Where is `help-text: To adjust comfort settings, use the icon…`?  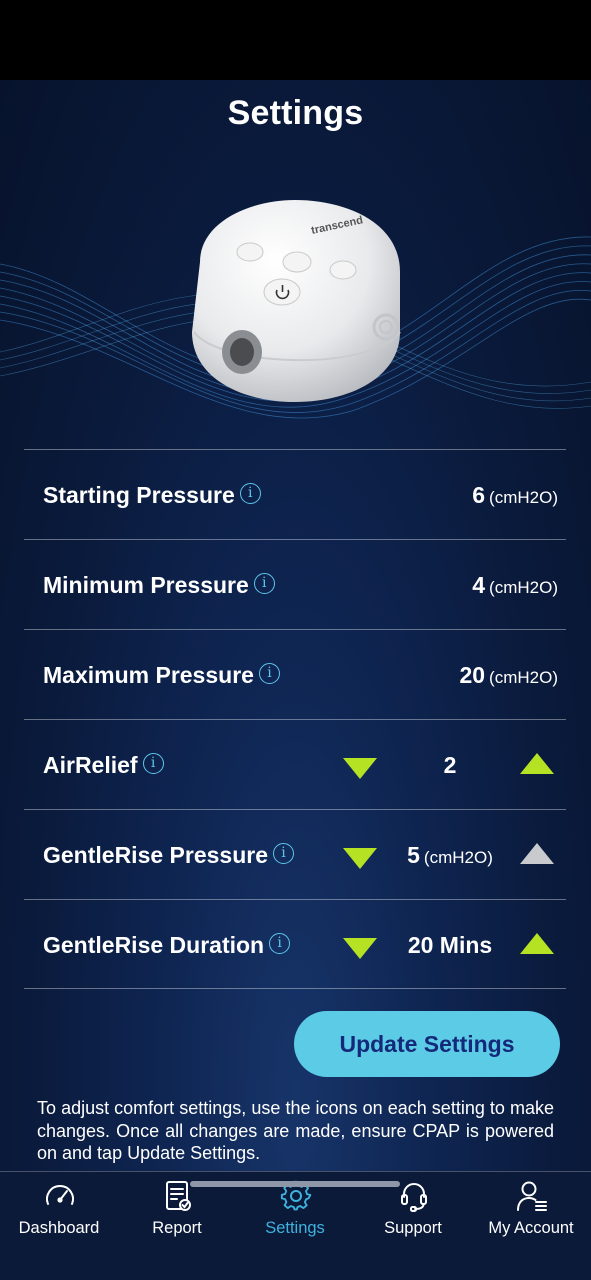
help-text: To adjust comfort settings, use the icon… is located at coordinates (295, 1130).